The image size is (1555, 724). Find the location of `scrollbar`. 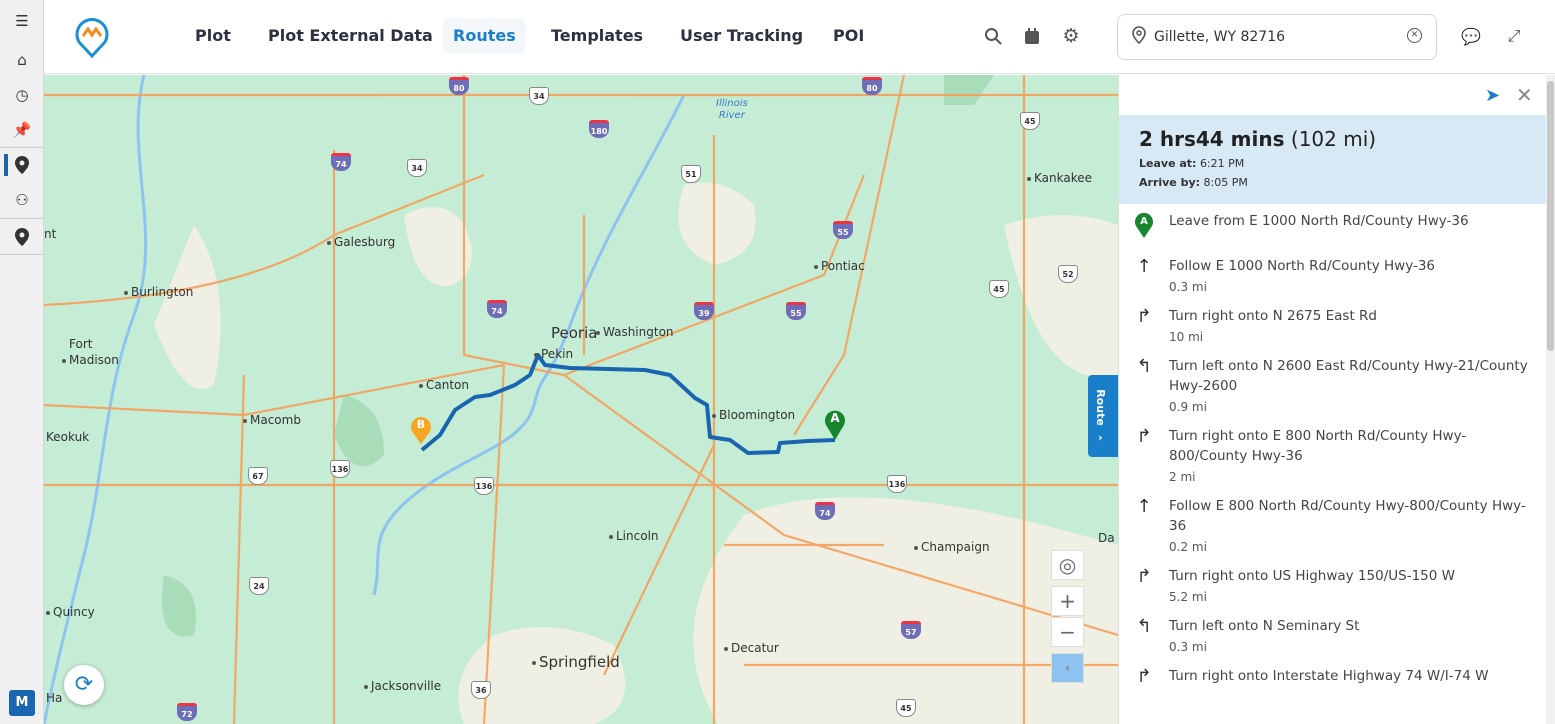

scrollbar is located at coordinates (1550, 399).